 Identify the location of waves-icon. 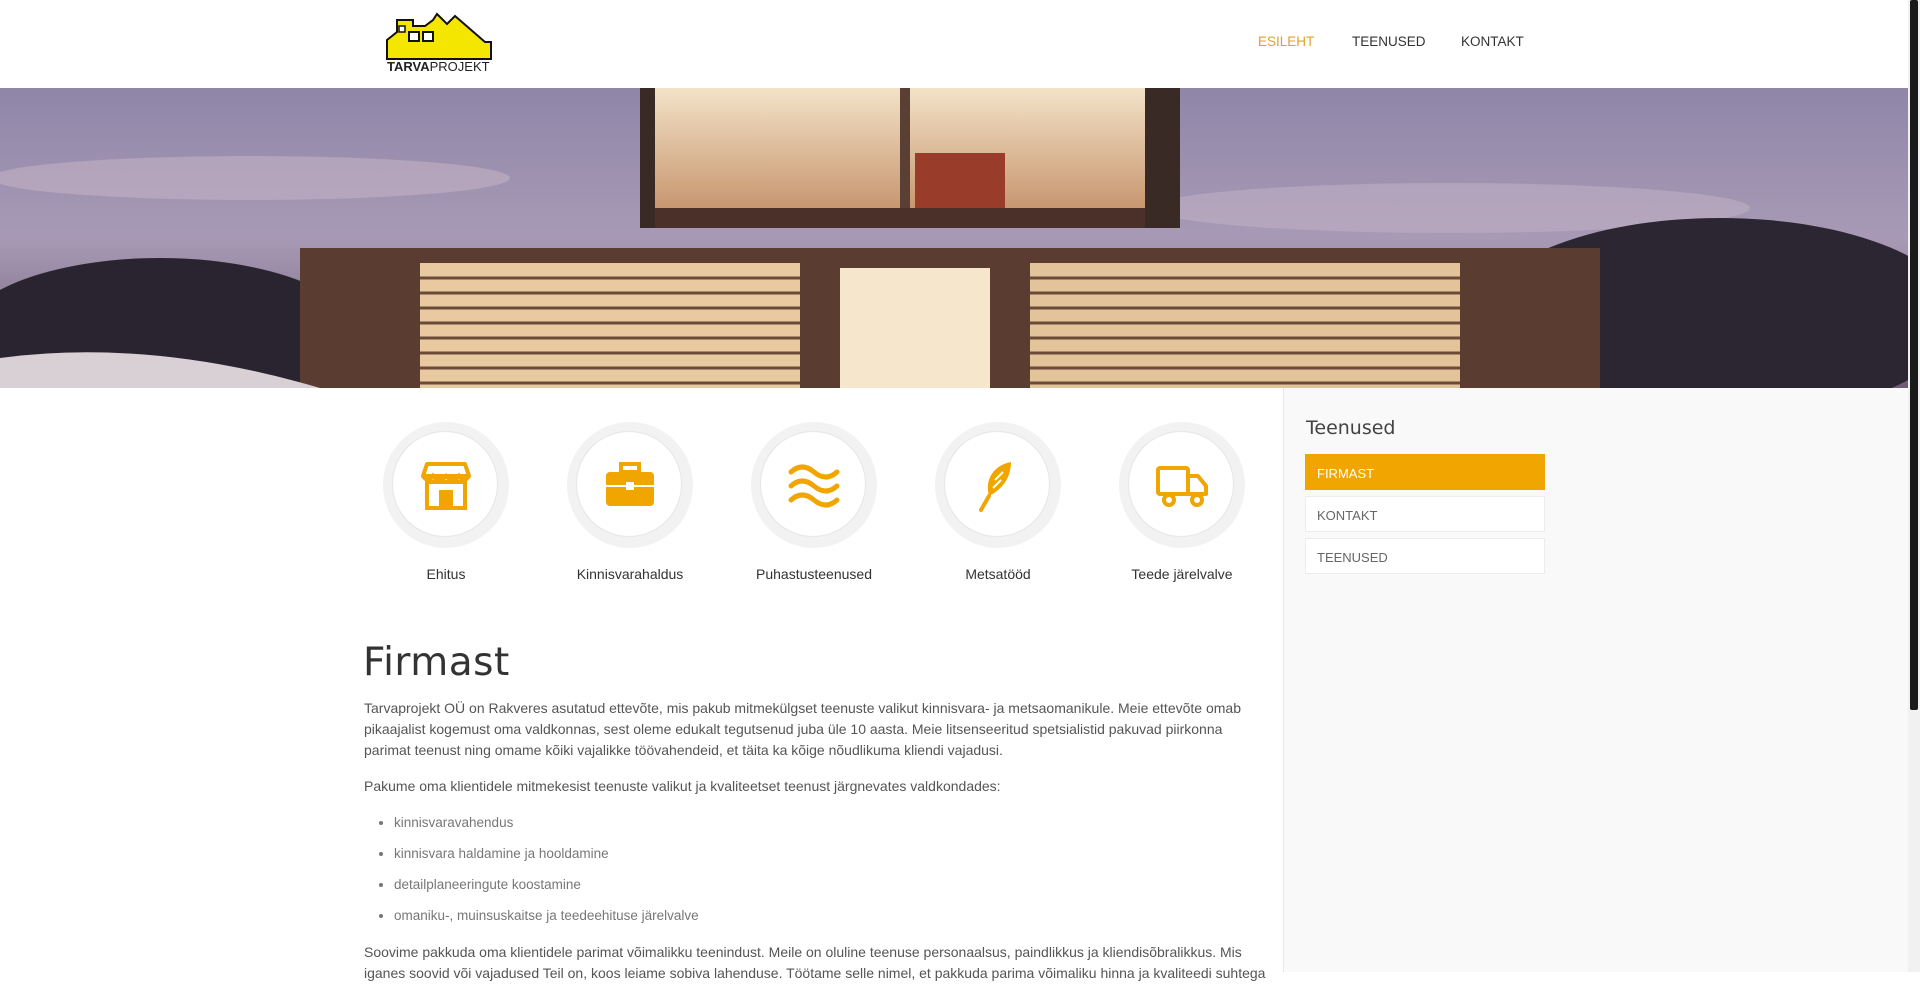
(814, 486).